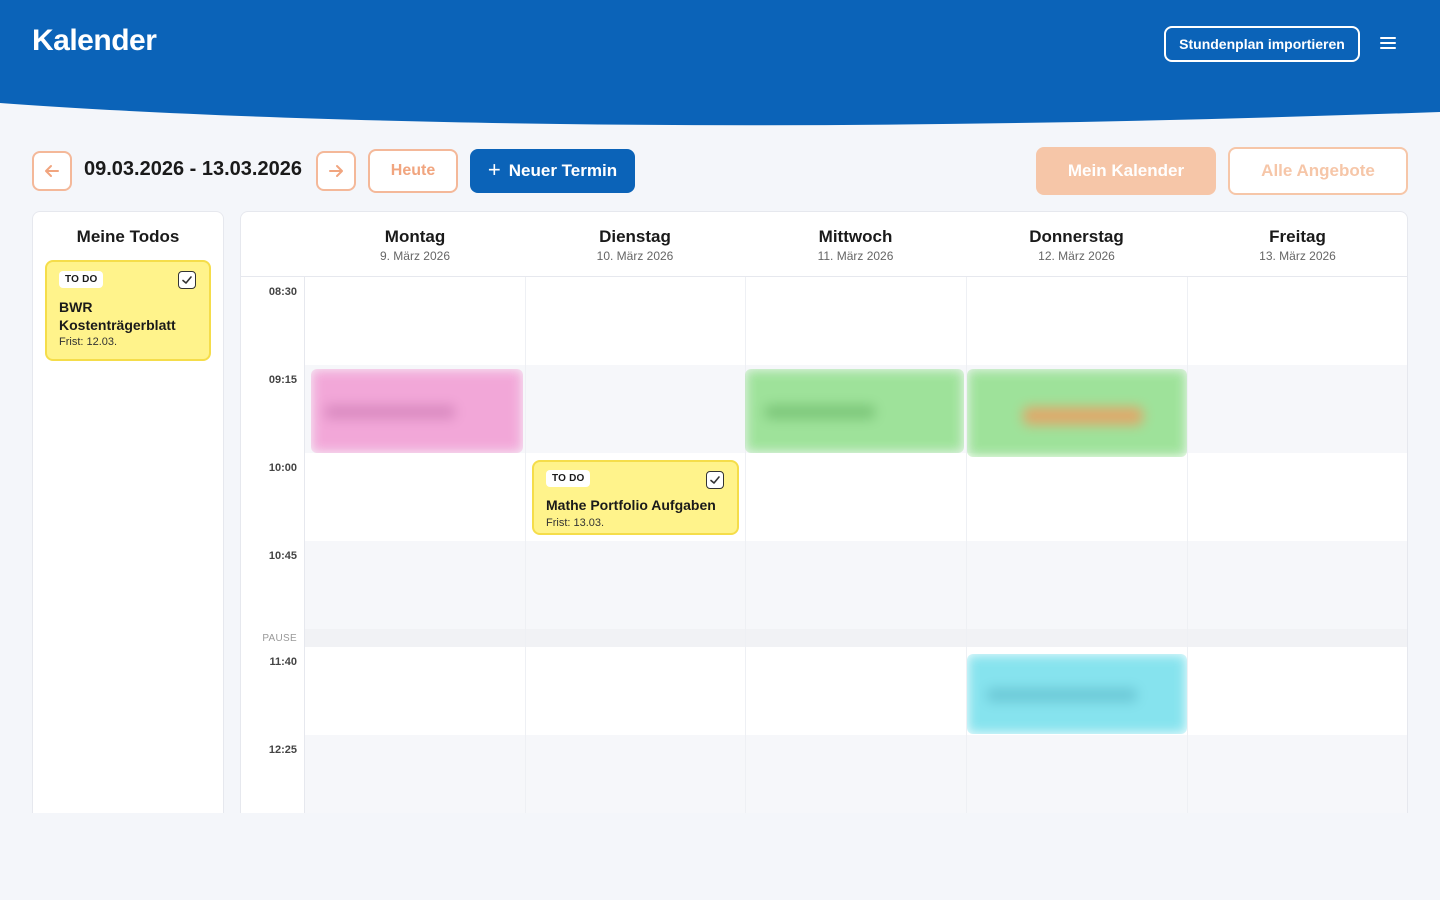 The image size is (1440, 900). I want to click on header-wave-background, so click(720, 63).